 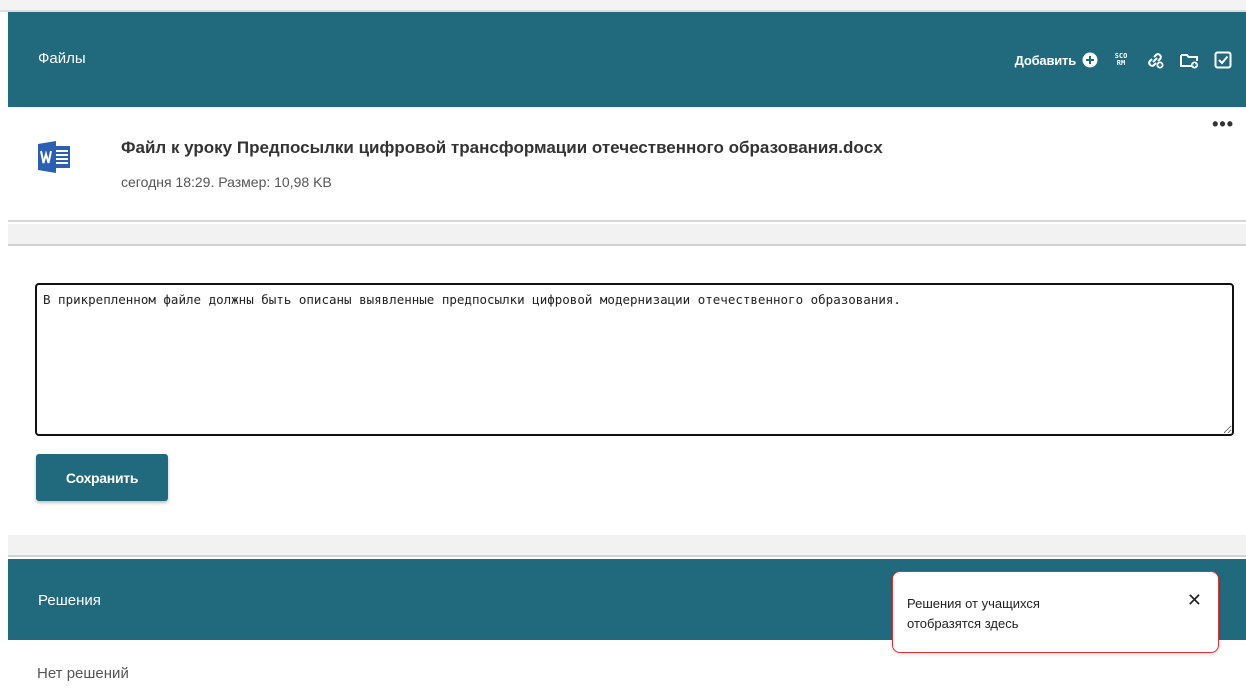 I want to click on add-label: Добавить, so click(x=1045, y=60).